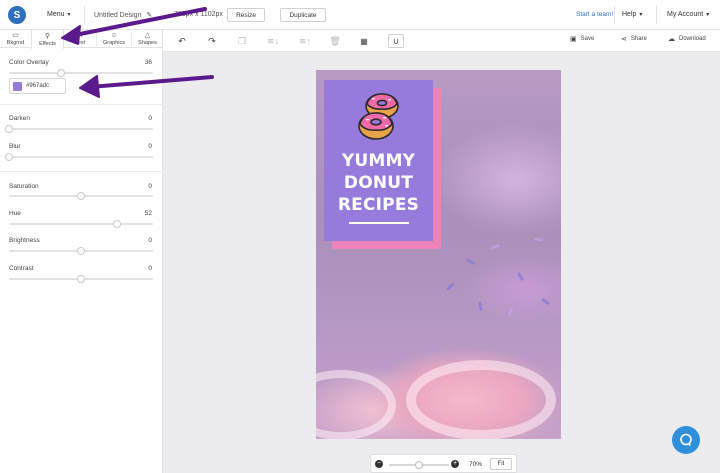  Describe the element at coordinates (594, 14) in the screenshot. I see `start-team-link: Start a team!` at that location.